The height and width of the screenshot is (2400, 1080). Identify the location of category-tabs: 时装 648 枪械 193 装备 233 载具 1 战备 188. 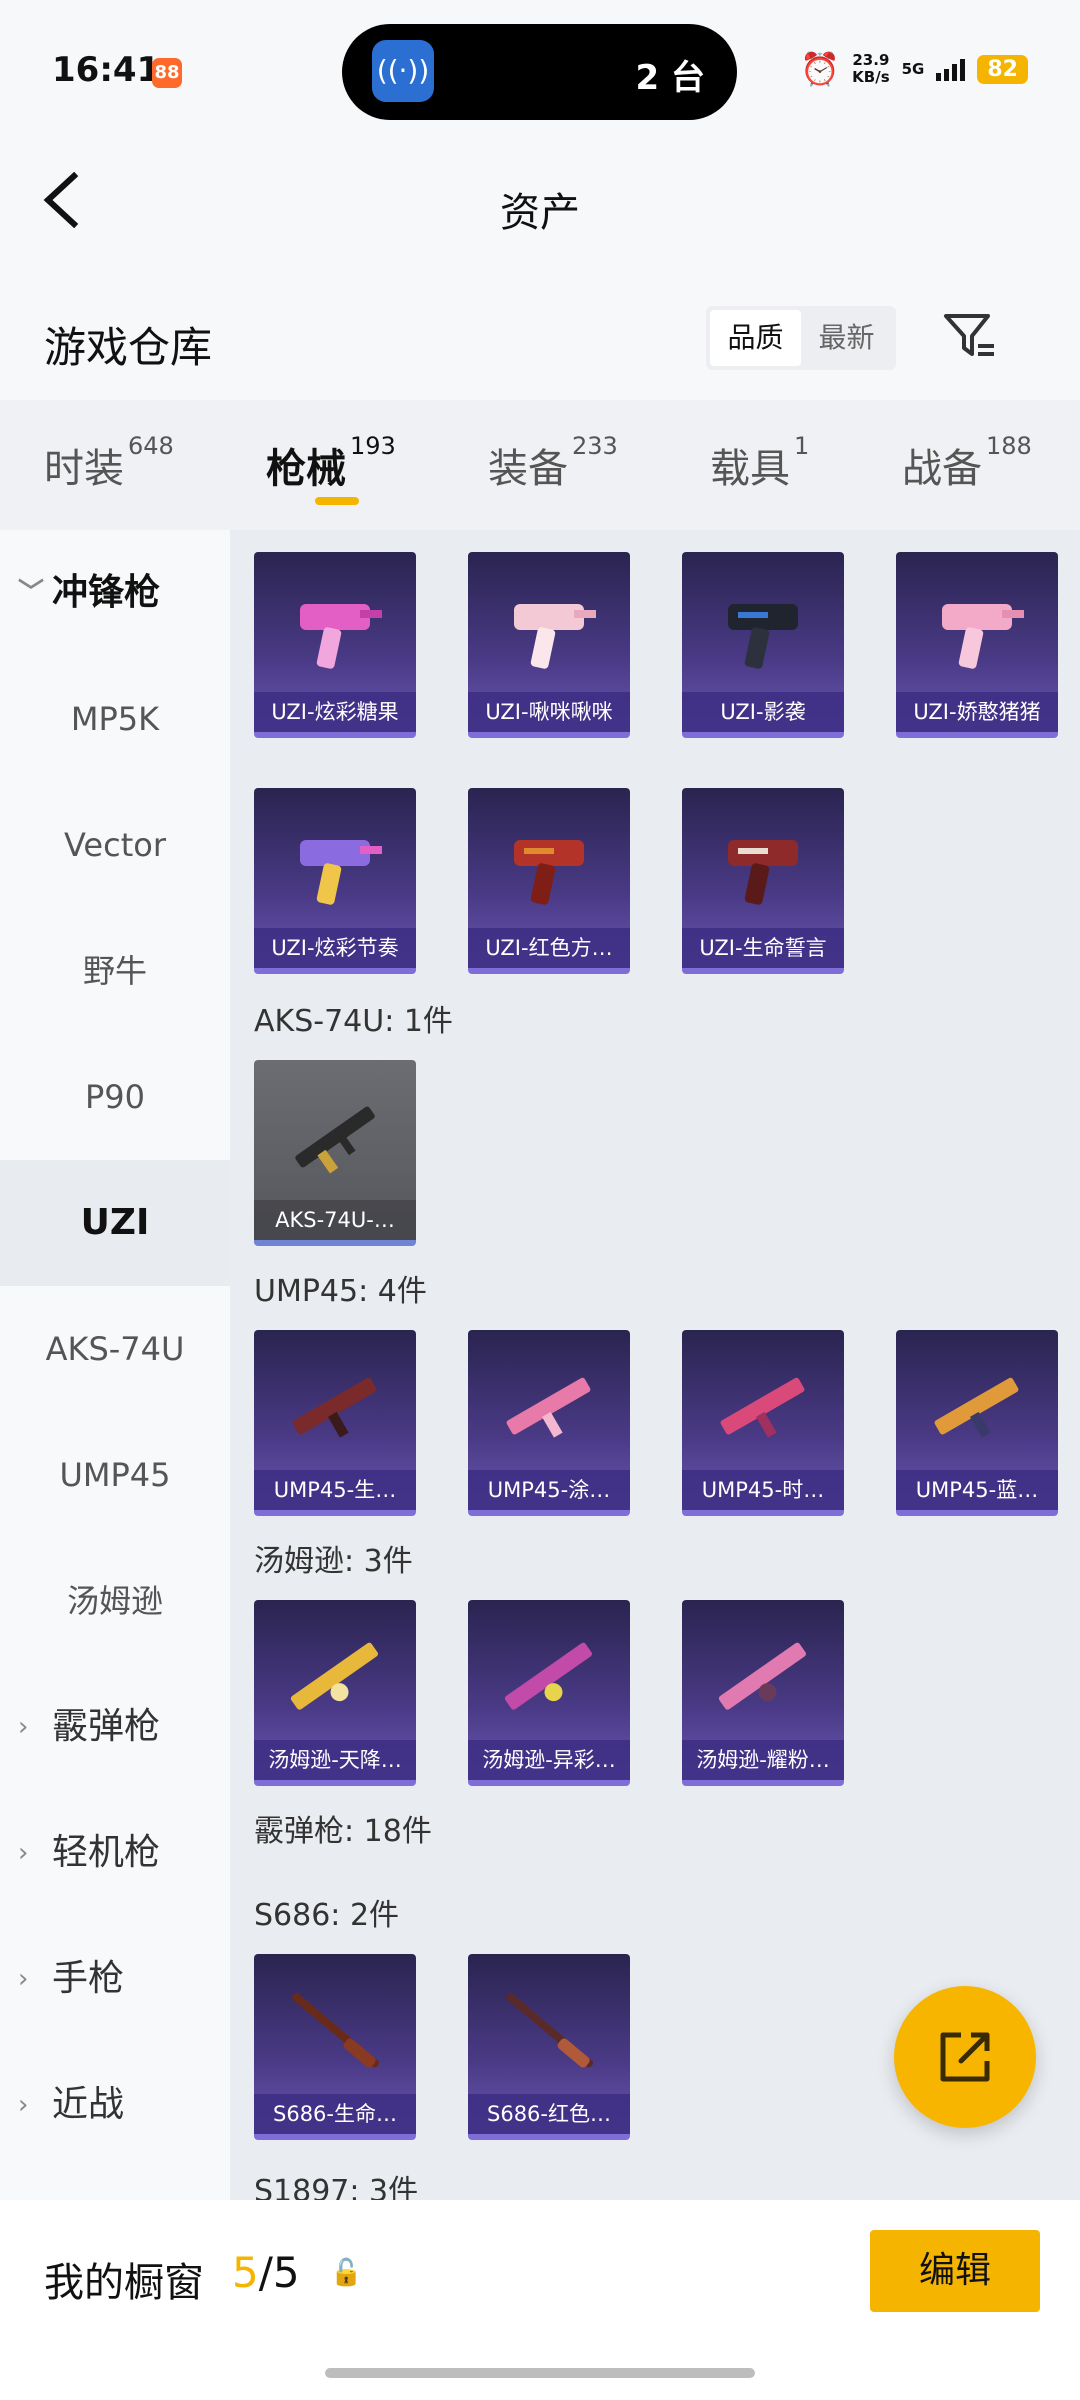
(540, 465).